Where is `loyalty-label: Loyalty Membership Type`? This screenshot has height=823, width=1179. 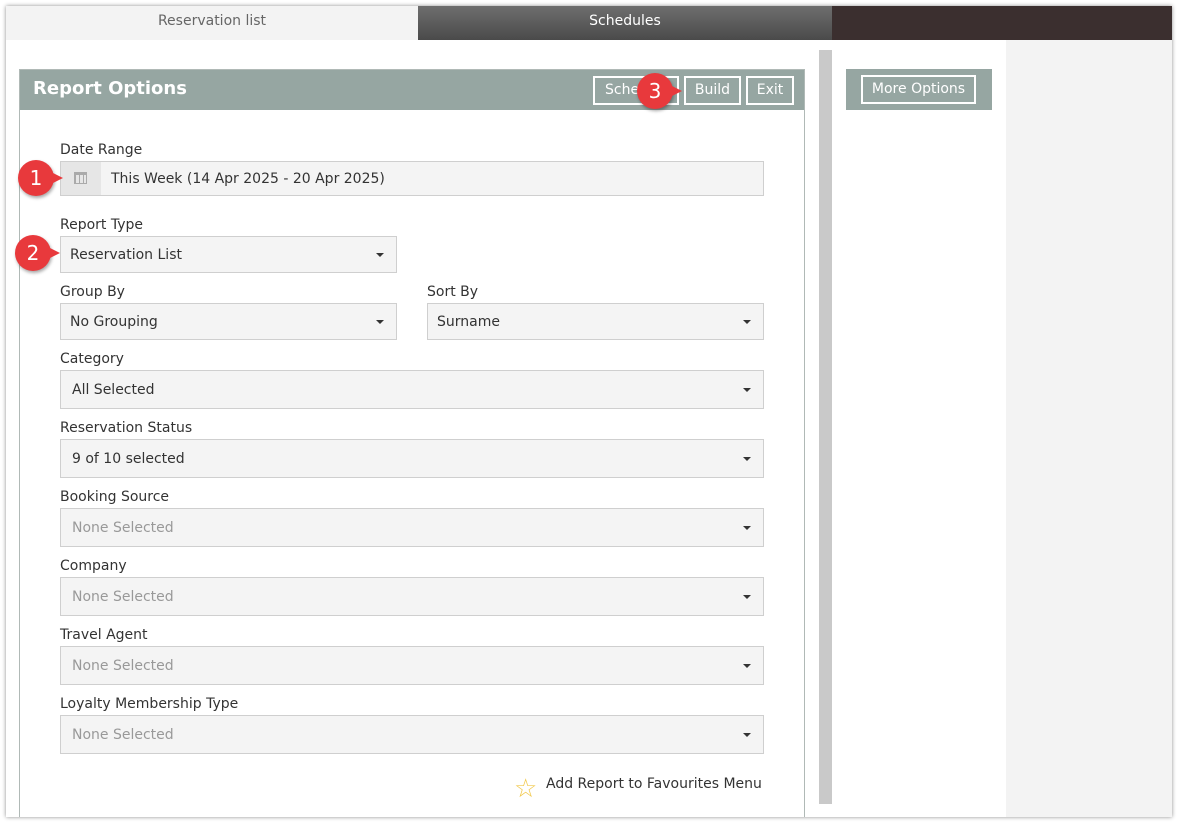
loyalty-label: Loyalty Membership Type is located at coordinates (149, 704).